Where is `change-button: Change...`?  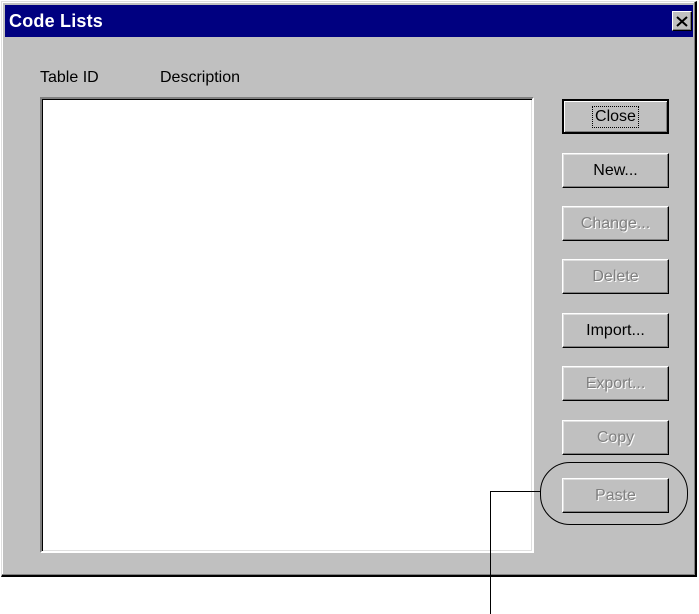
change-button: Change... is located at coordinates (615, 223).